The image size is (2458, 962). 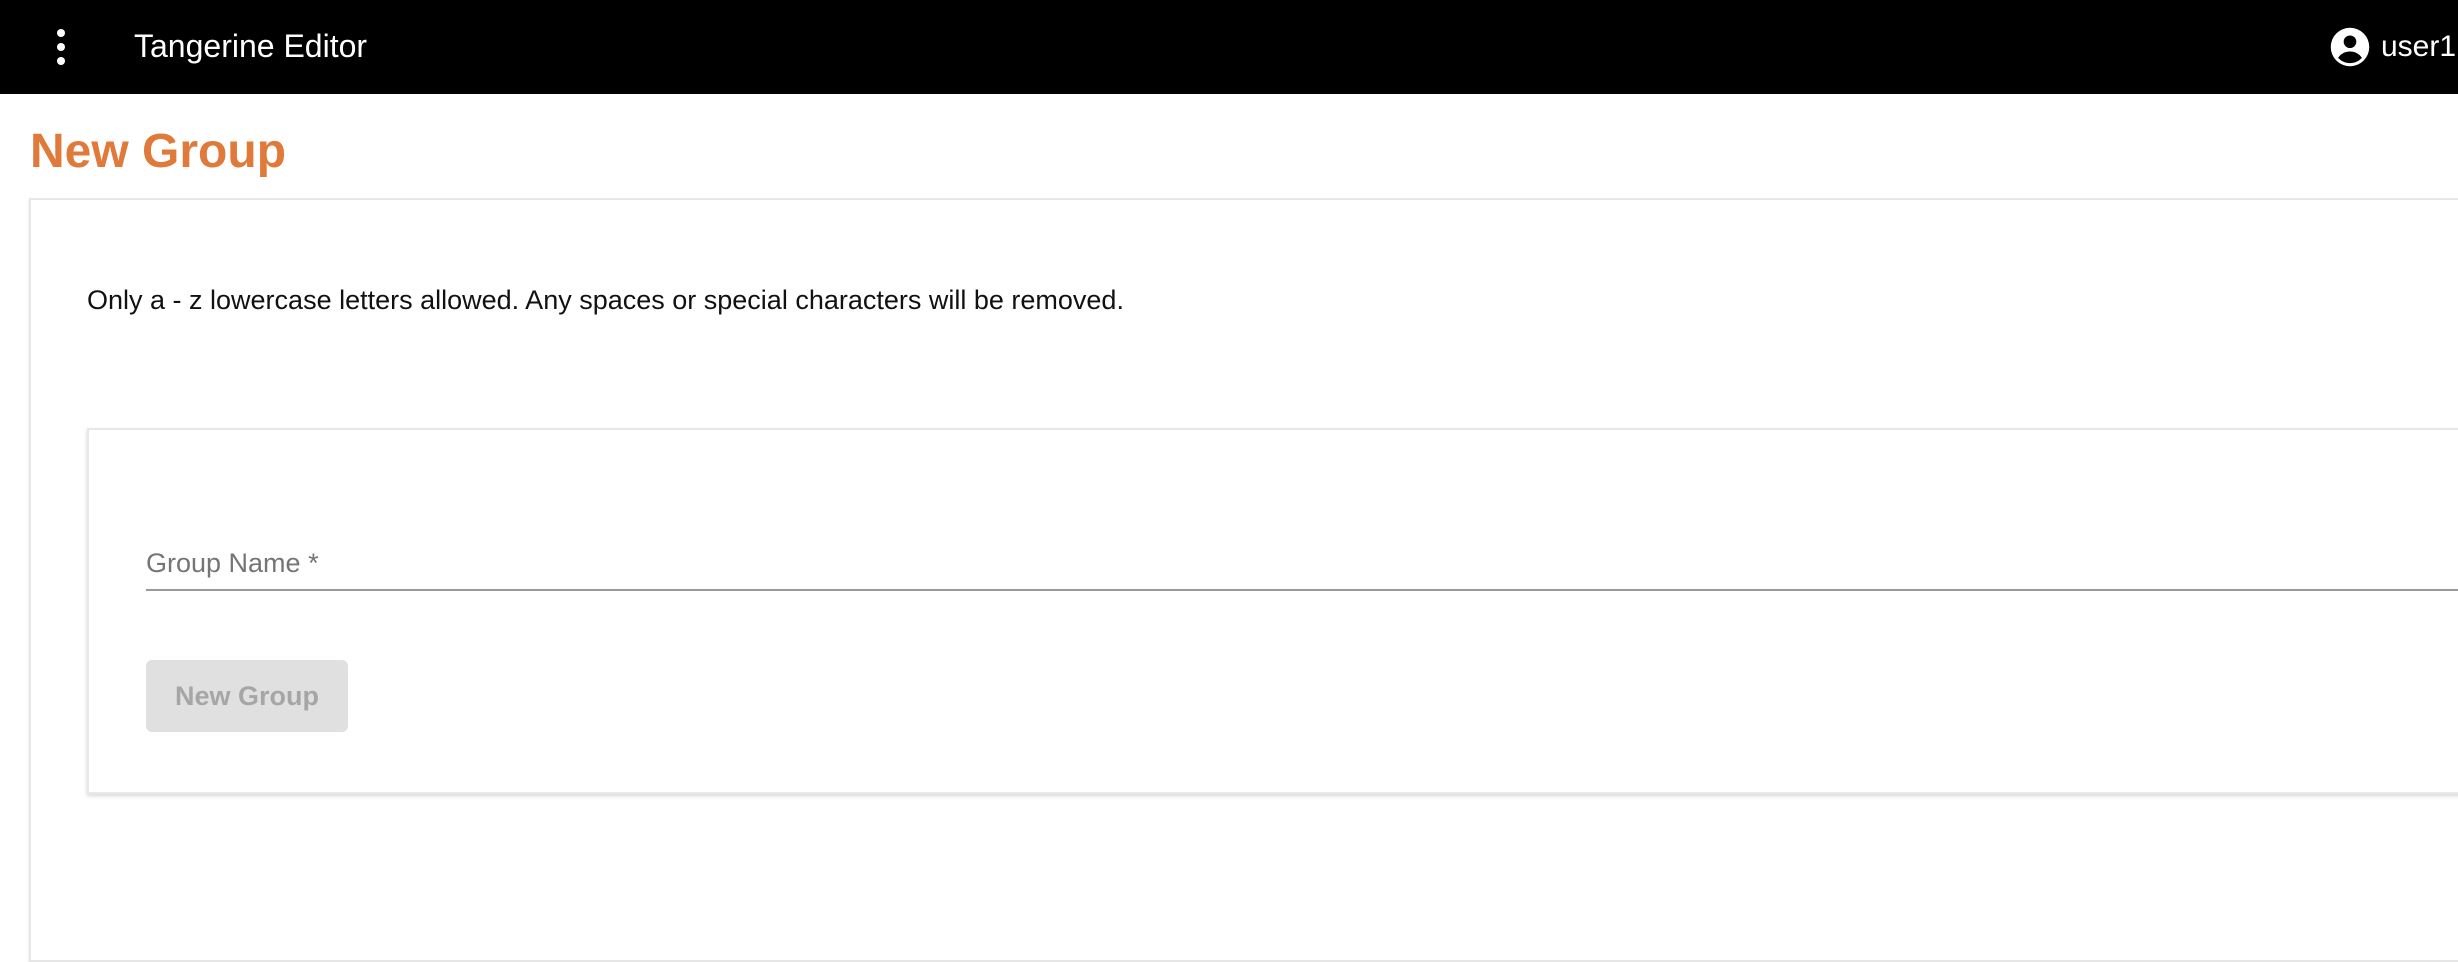 I want to click on group-name-input, so click(x=1302, y=590).